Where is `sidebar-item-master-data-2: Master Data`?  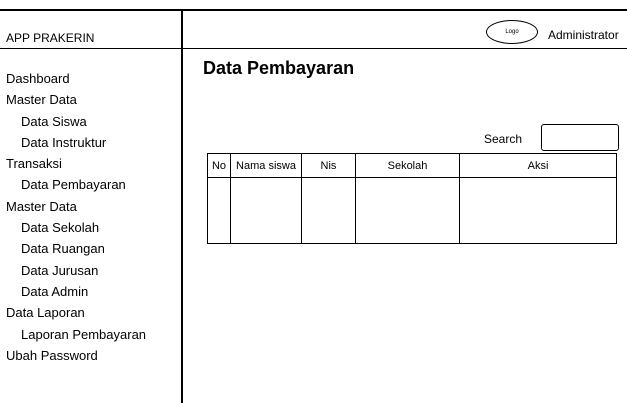 sidebar-item-master-data-2: Master Data is located at coordinates (76, 206).